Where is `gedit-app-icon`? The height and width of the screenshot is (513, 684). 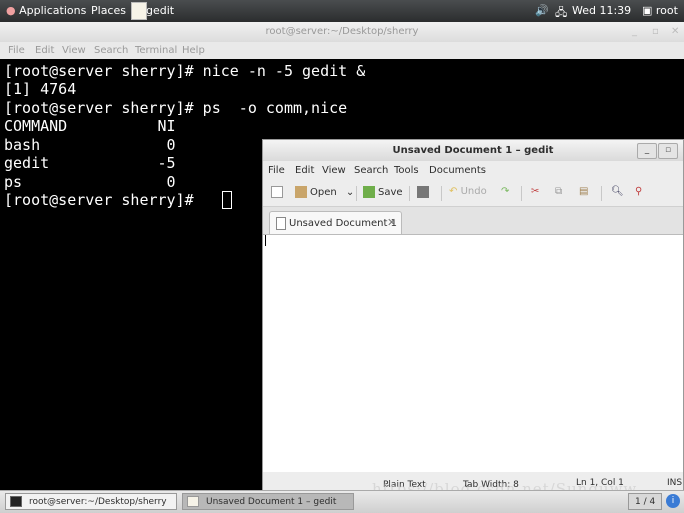
gedit-app-icon is located at coordinates (139, 11).